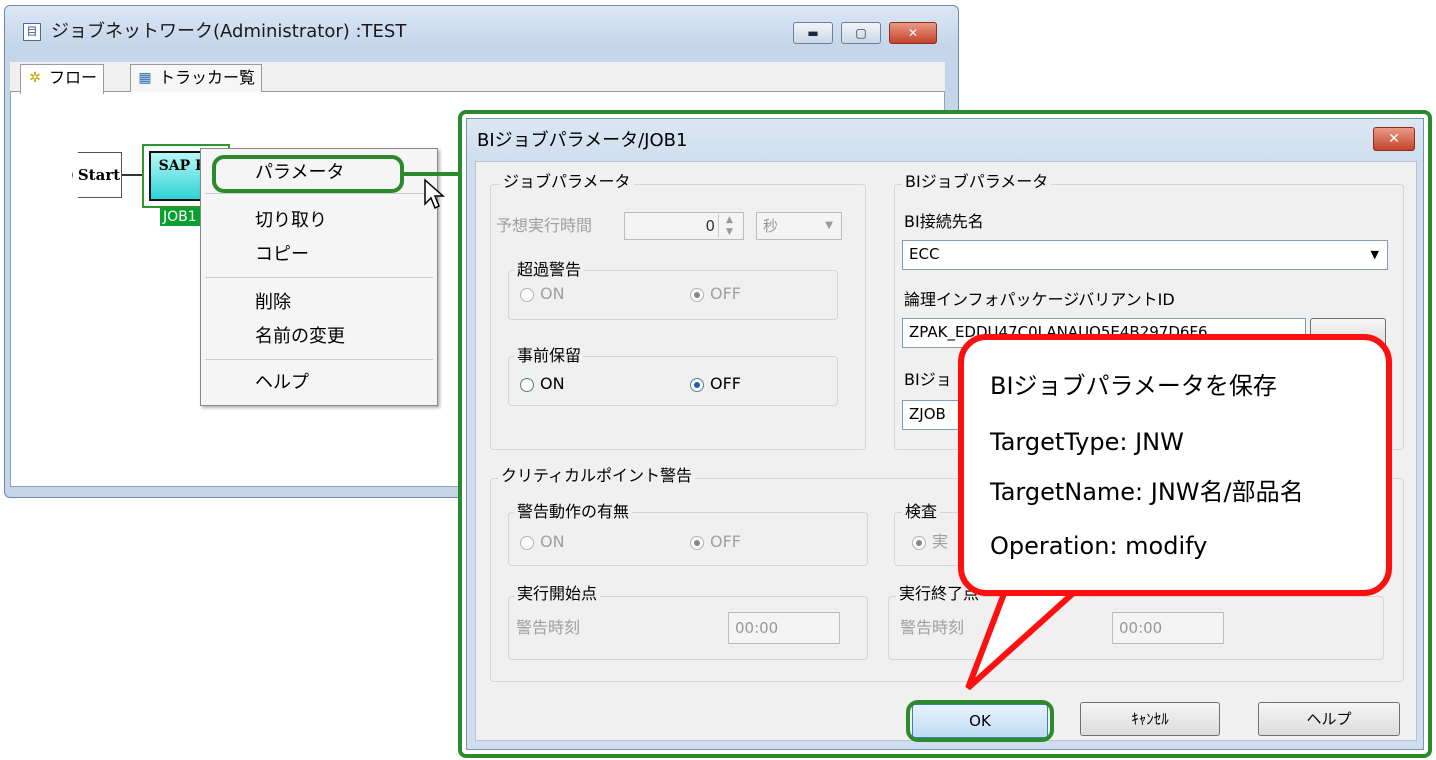  Describe the element at coordinates (977, 182) in the screenshot. I see `bi-param-group-label: BIジョブパラメータ` at that location.